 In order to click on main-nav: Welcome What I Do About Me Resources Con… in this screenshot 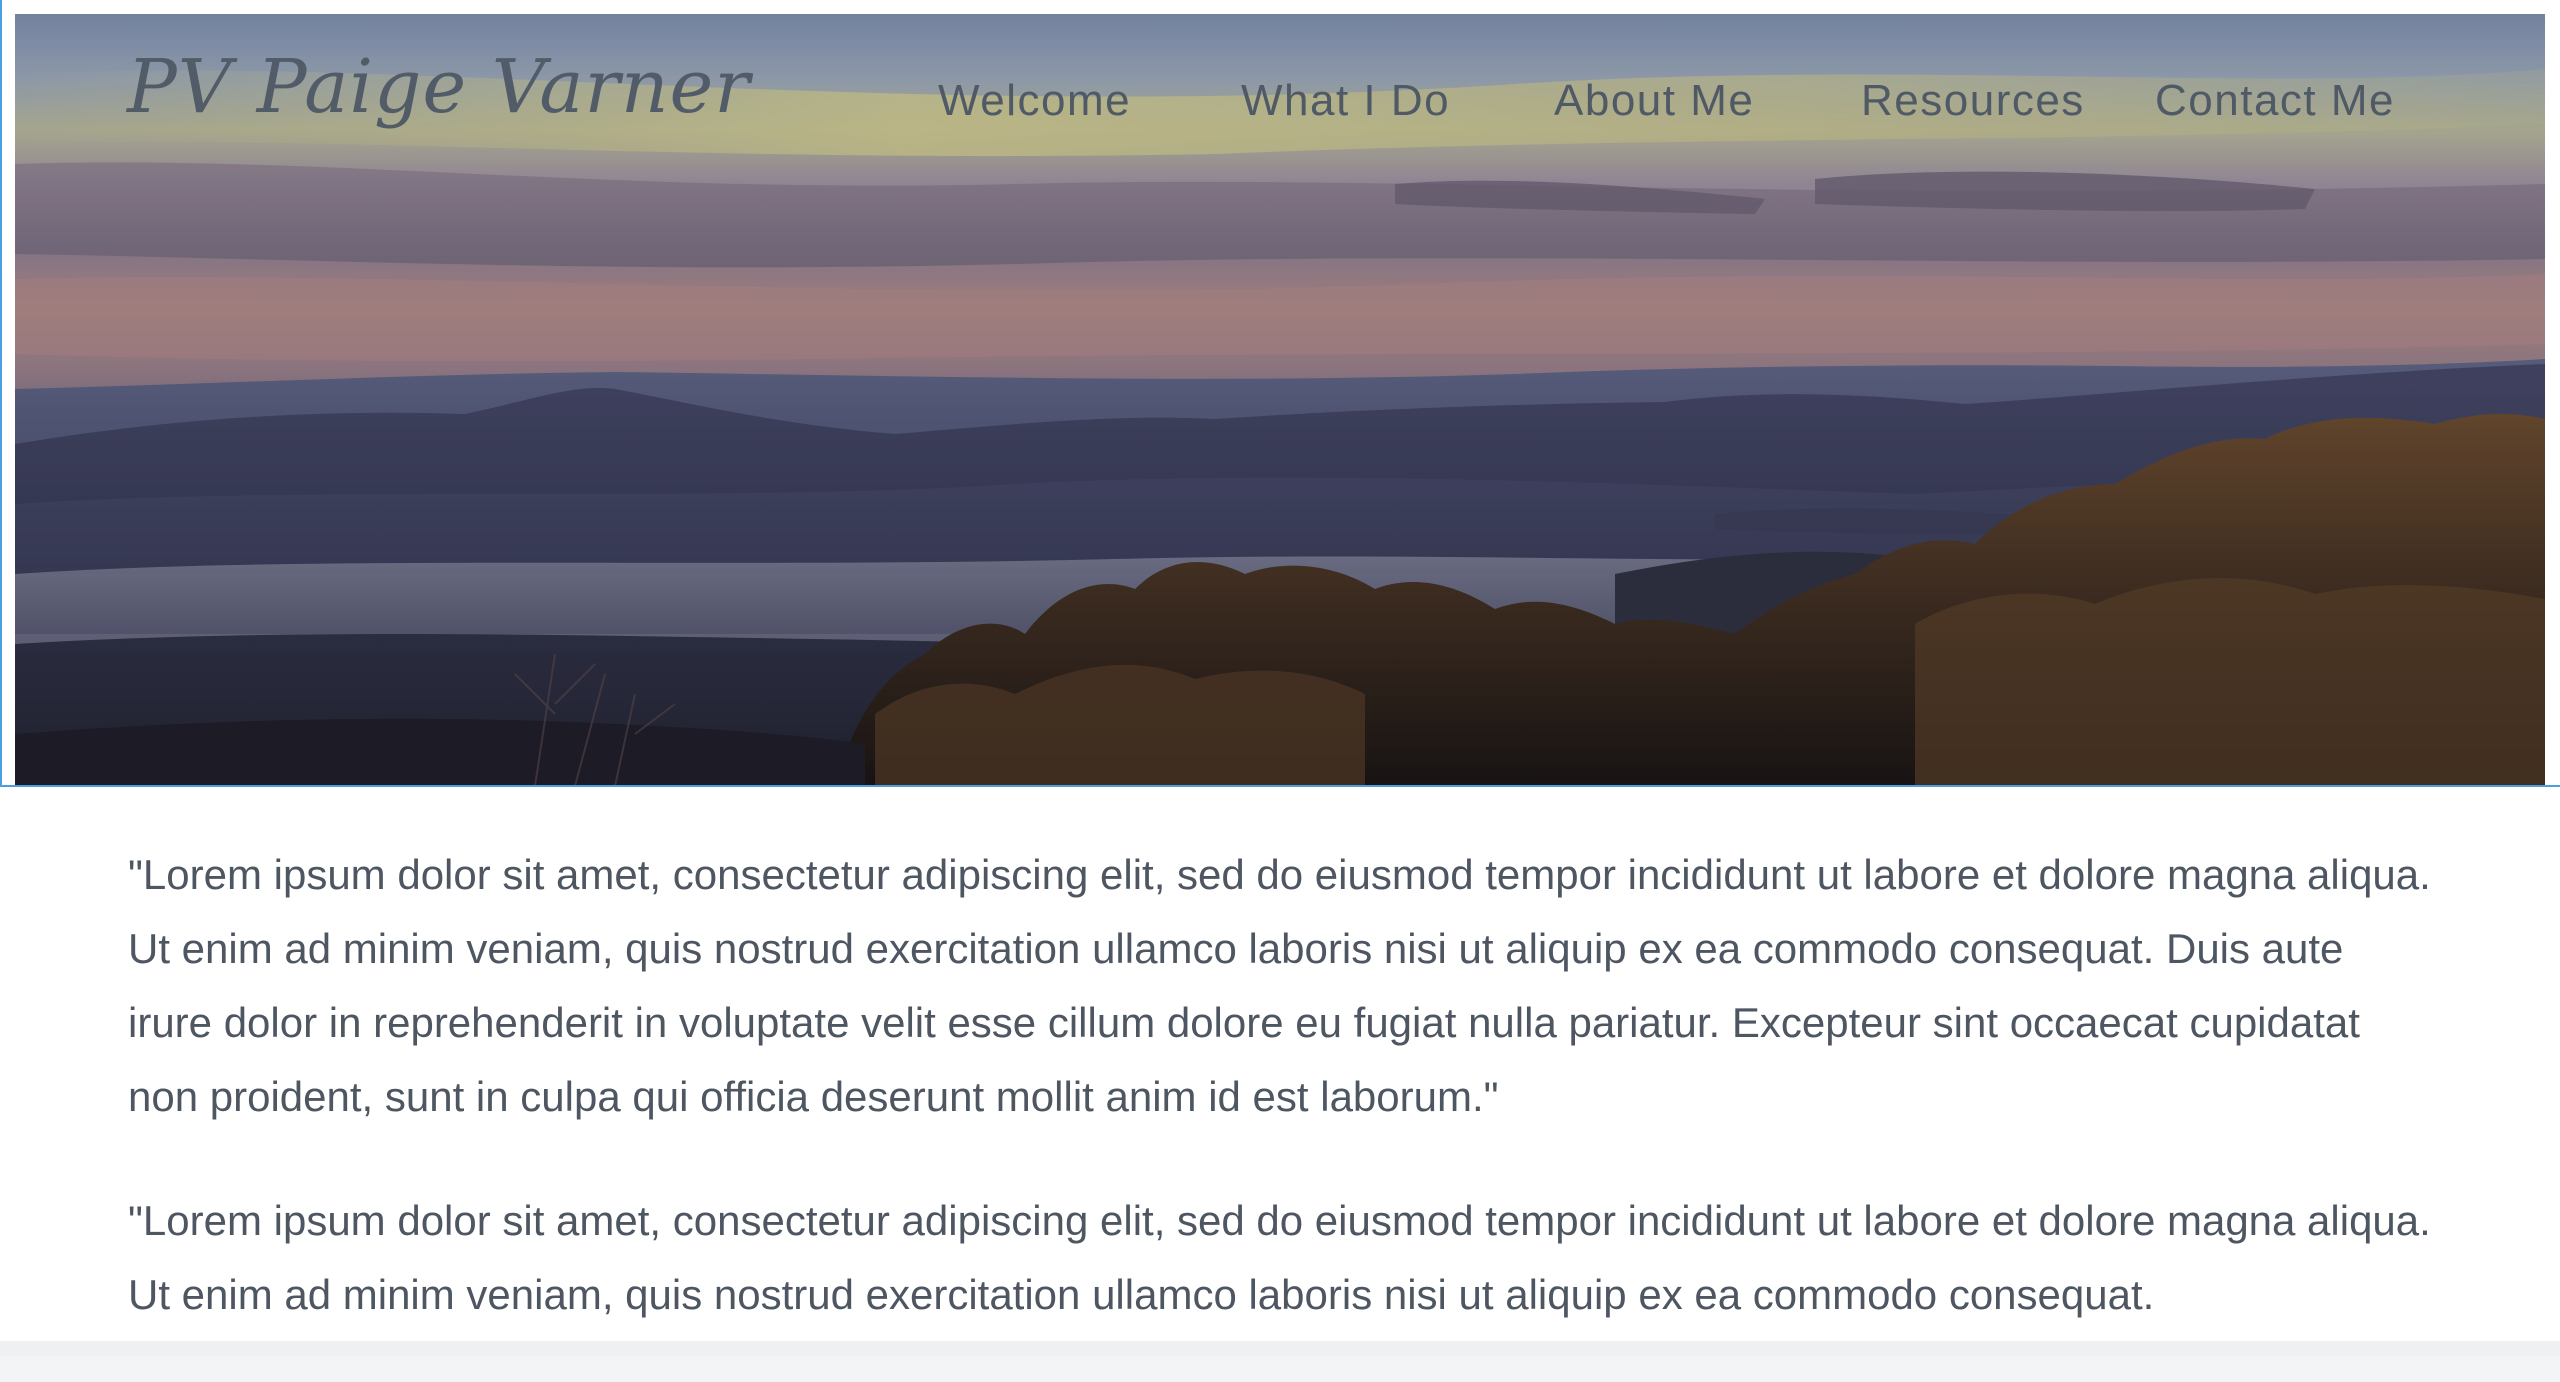, I will do `click(1280, 106)`.